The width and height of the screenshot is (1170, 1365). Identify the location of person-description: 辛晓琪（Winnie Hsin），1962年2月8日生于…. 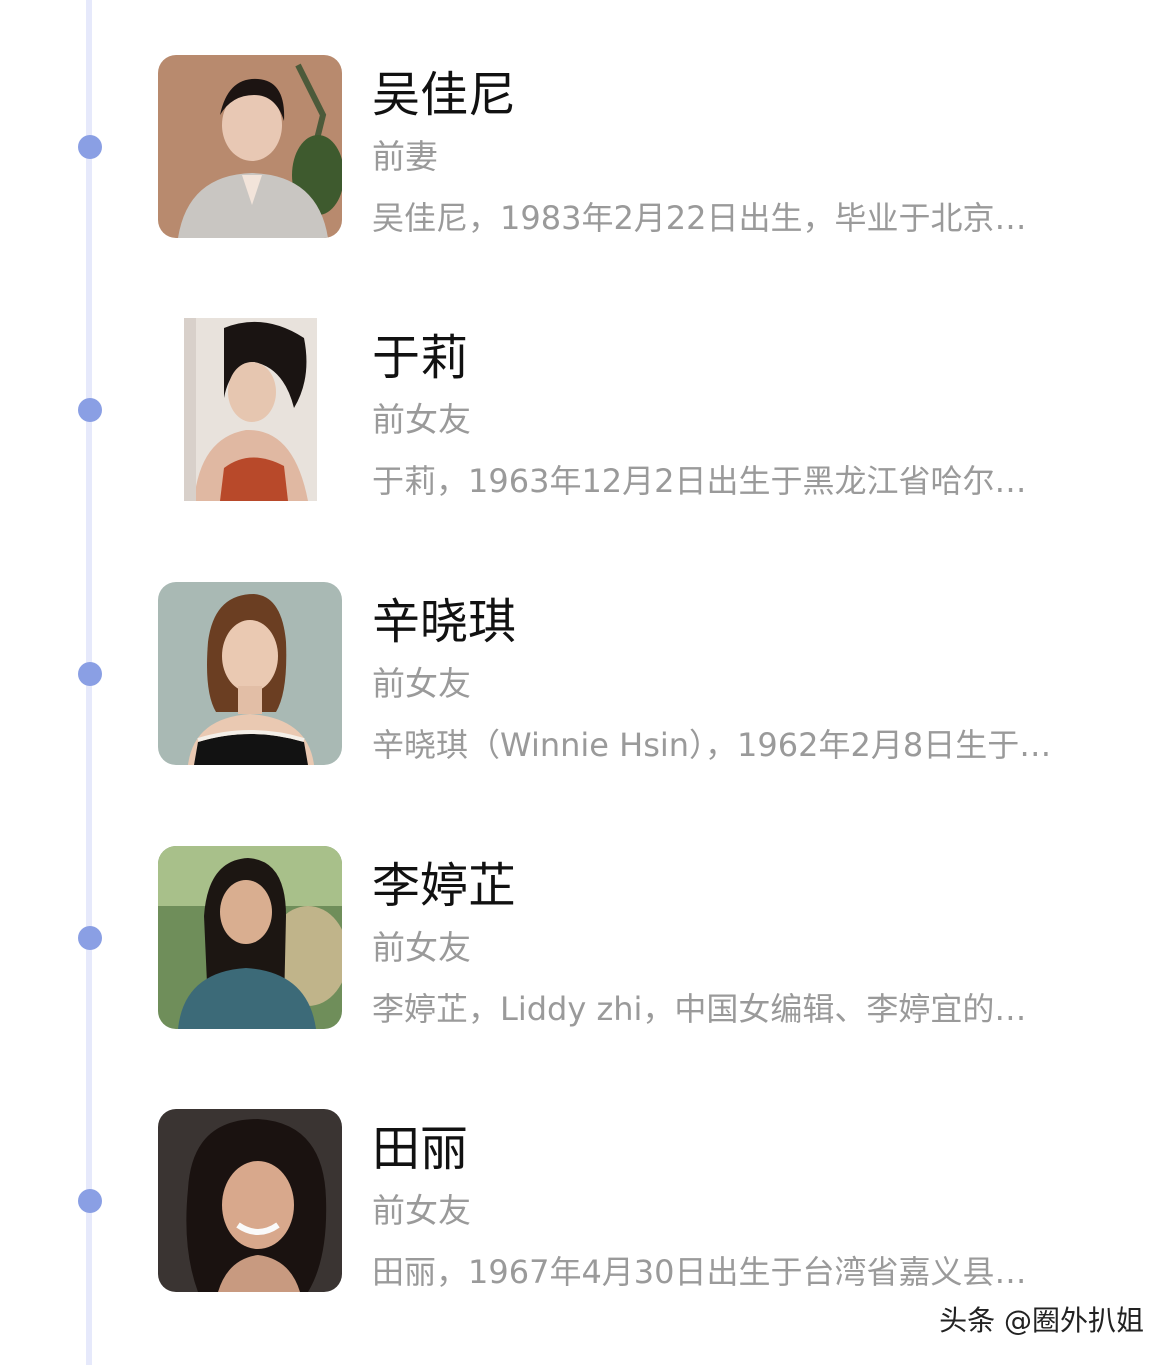
(712, 745).